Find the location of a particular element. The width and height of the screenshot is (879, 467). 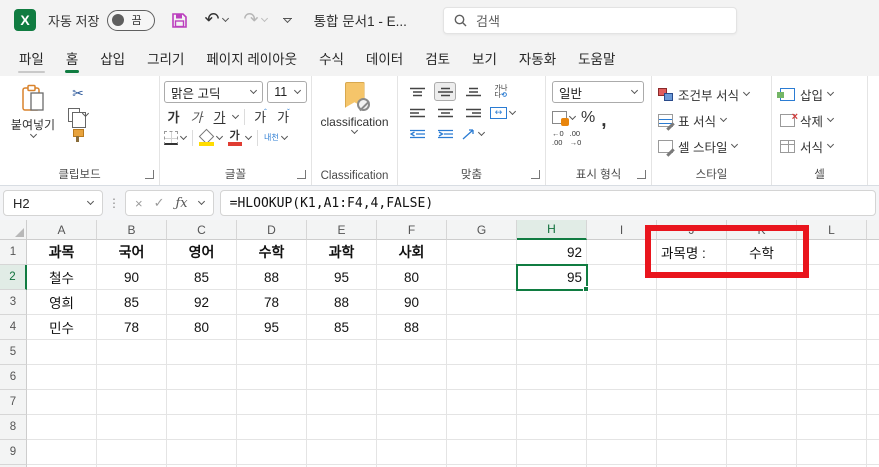

tab-automate: 자동화 is located at coordinates (537, 58).